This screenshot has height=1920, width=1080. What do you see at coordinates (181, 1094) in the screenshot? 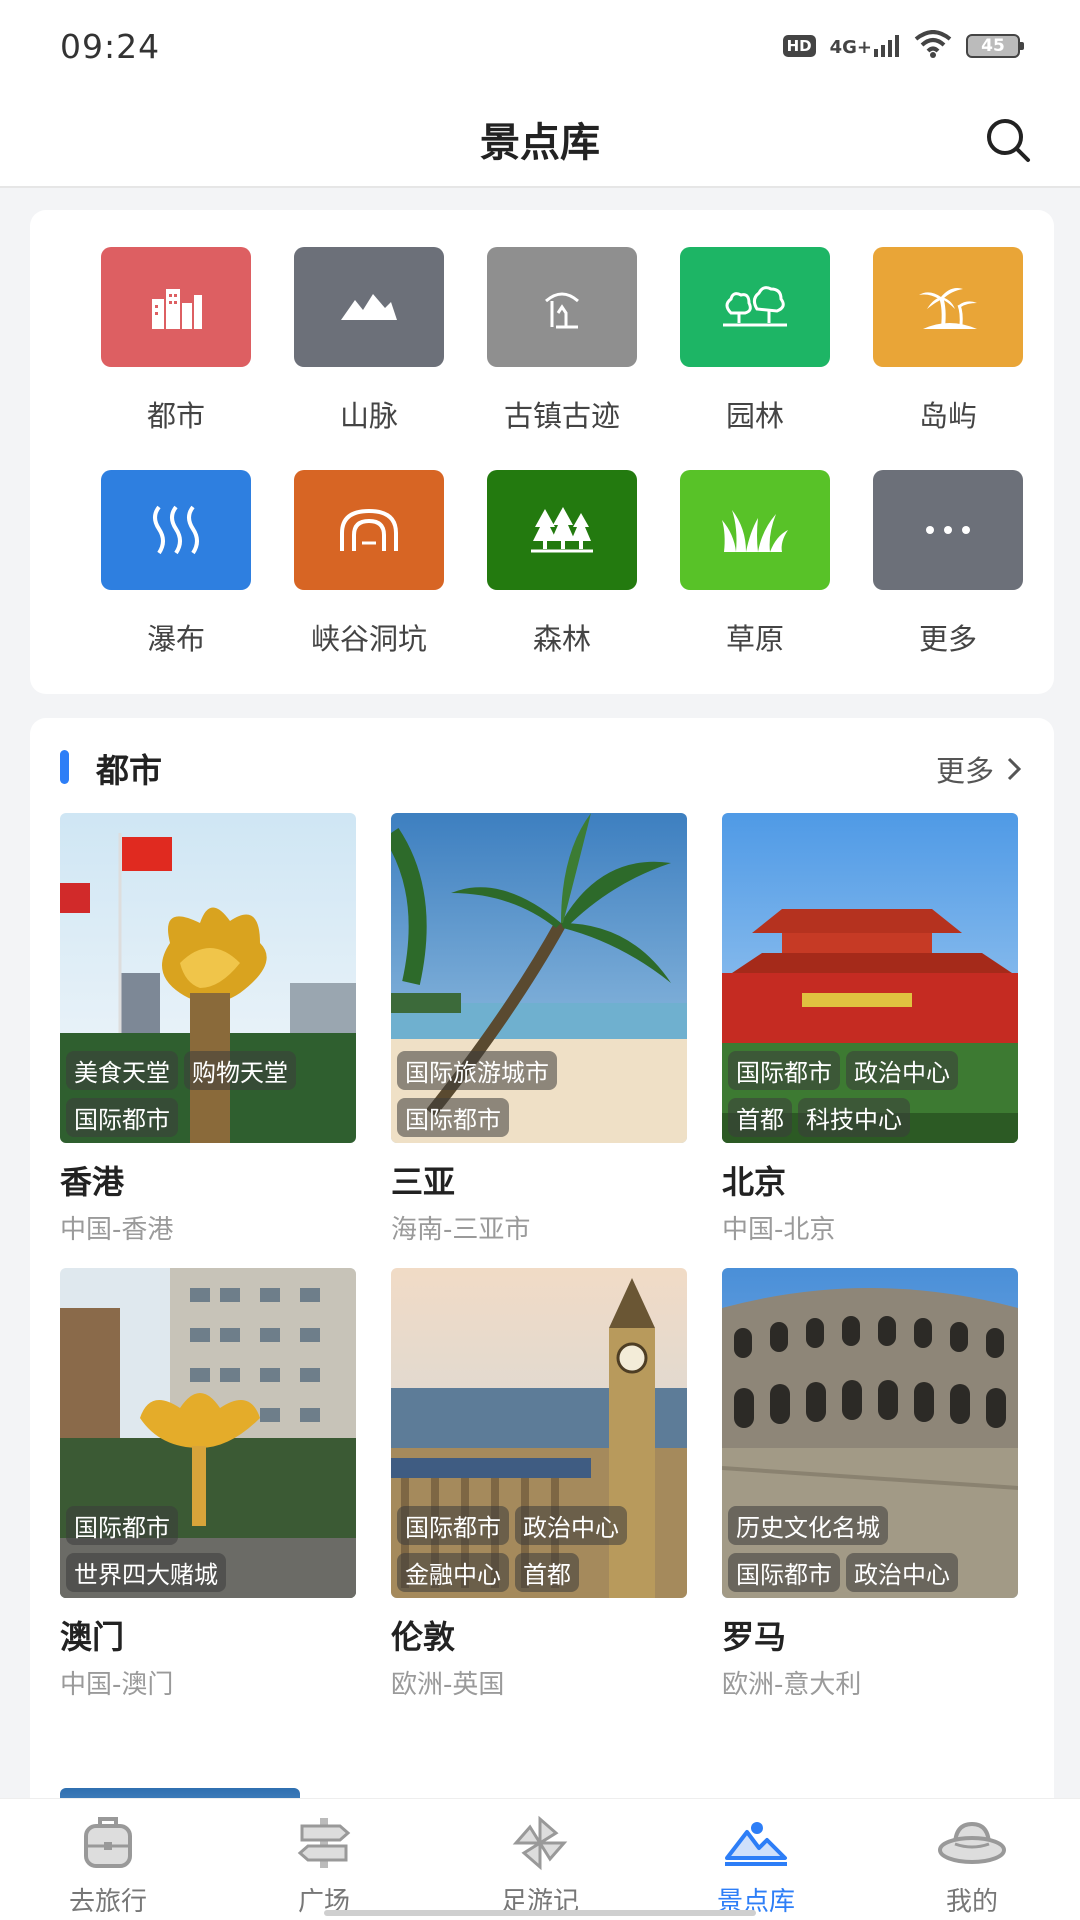
I see `tag-group: 美食天堂 购物天堂 国际都市` at bounding box center [181, 1094].